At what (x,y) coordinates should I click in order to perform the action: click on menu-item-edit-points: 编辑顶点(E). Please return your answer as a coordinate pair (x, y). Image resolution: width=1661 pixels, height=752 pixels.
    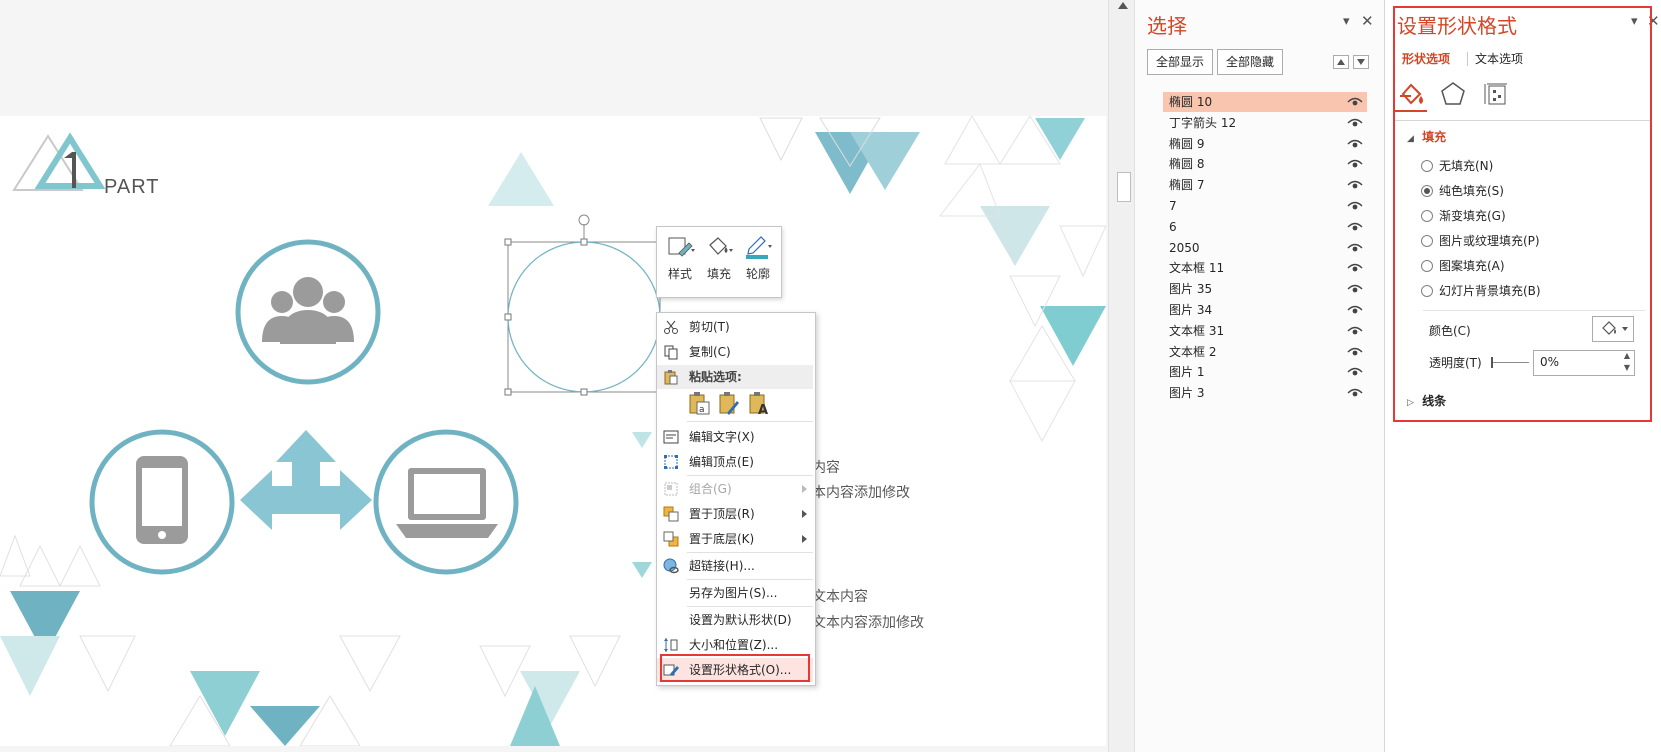
    Looking at the image, I should click on (735, 462).